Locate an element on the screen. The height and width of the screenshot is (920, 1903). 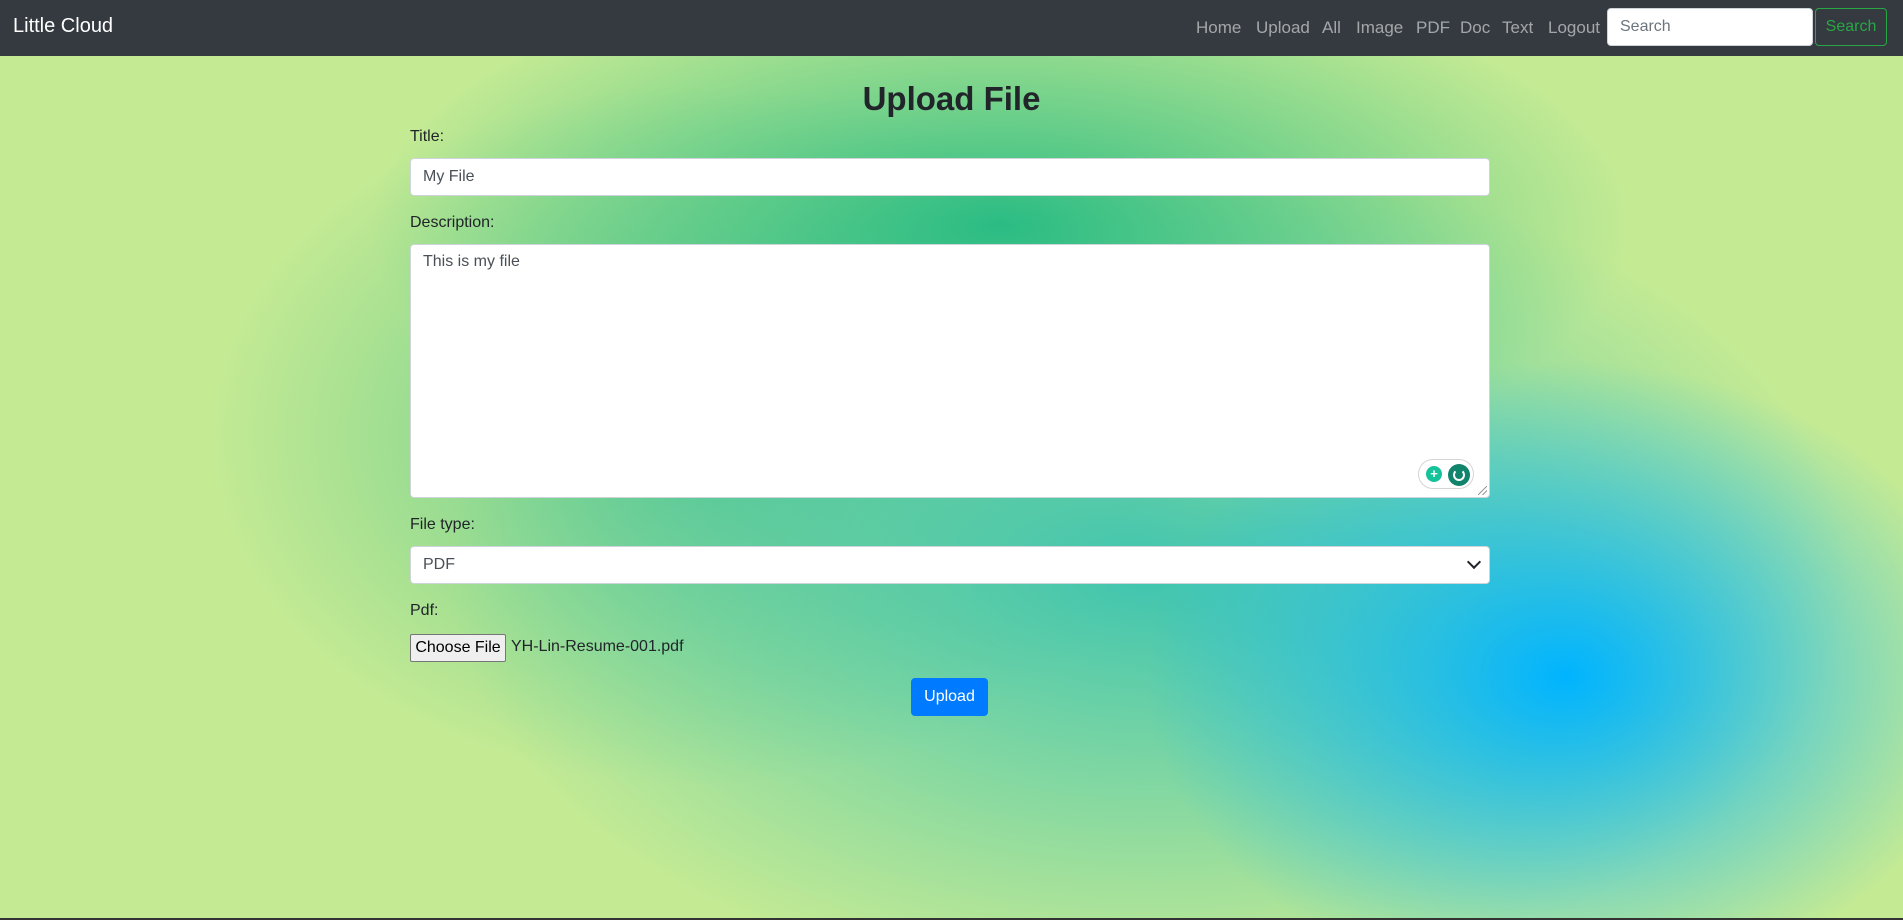
nav-link-pdf: PDF is located at coordinates (1433, 28).